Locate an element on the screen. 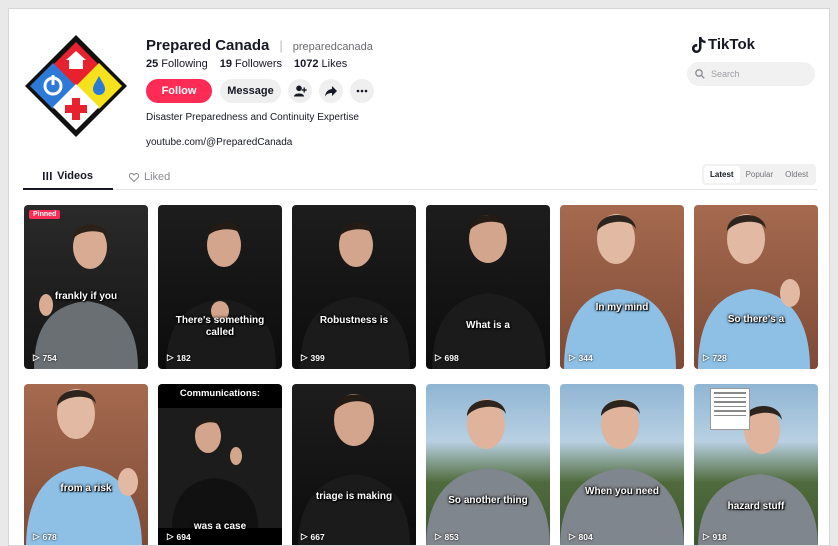 Image resolution: width=838 pixels, height=546 pixels. video-card: There's something called ▷ 182 is located at coordinates (220, 287).